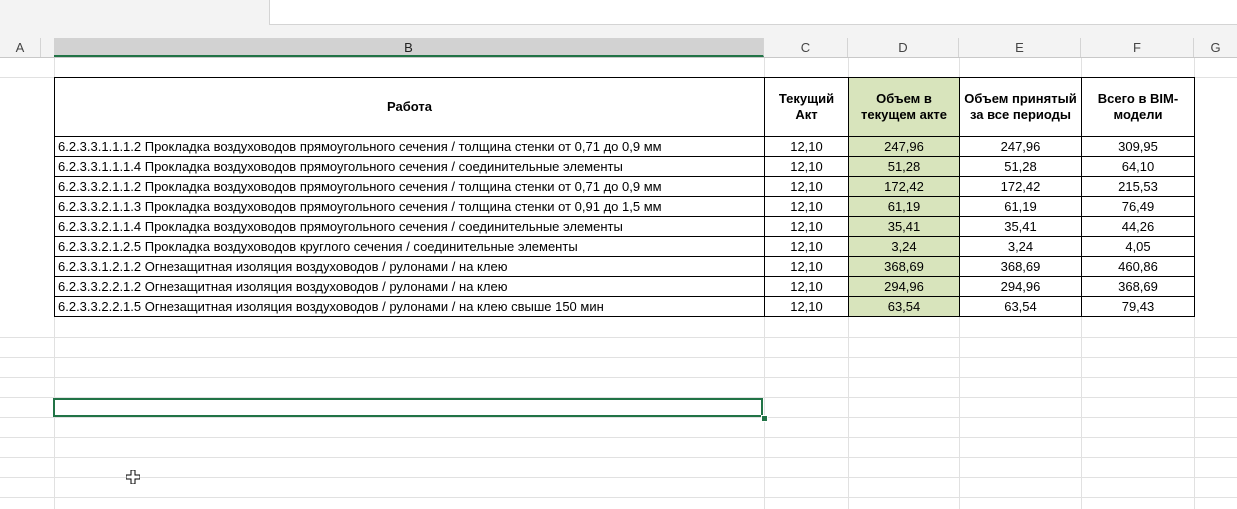 The height and width of the screenshot is (509, 1237). Describe the element at coordinates (904, 206) in the screenshot. I see `cell-current: 61,19` at that location.